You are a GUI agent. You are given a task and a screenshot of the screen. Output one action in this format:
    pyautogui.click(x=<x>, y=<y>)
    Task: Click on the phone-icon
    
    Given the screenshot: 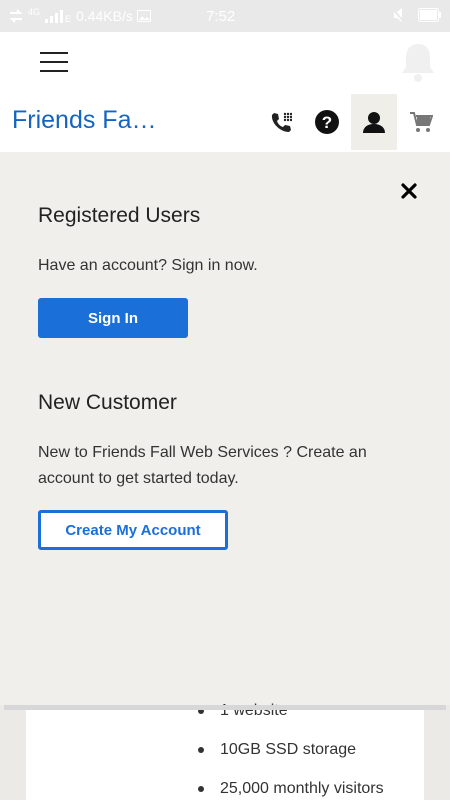 What is the action you would take?
    pyautogui.click(x=281, y=122)
    